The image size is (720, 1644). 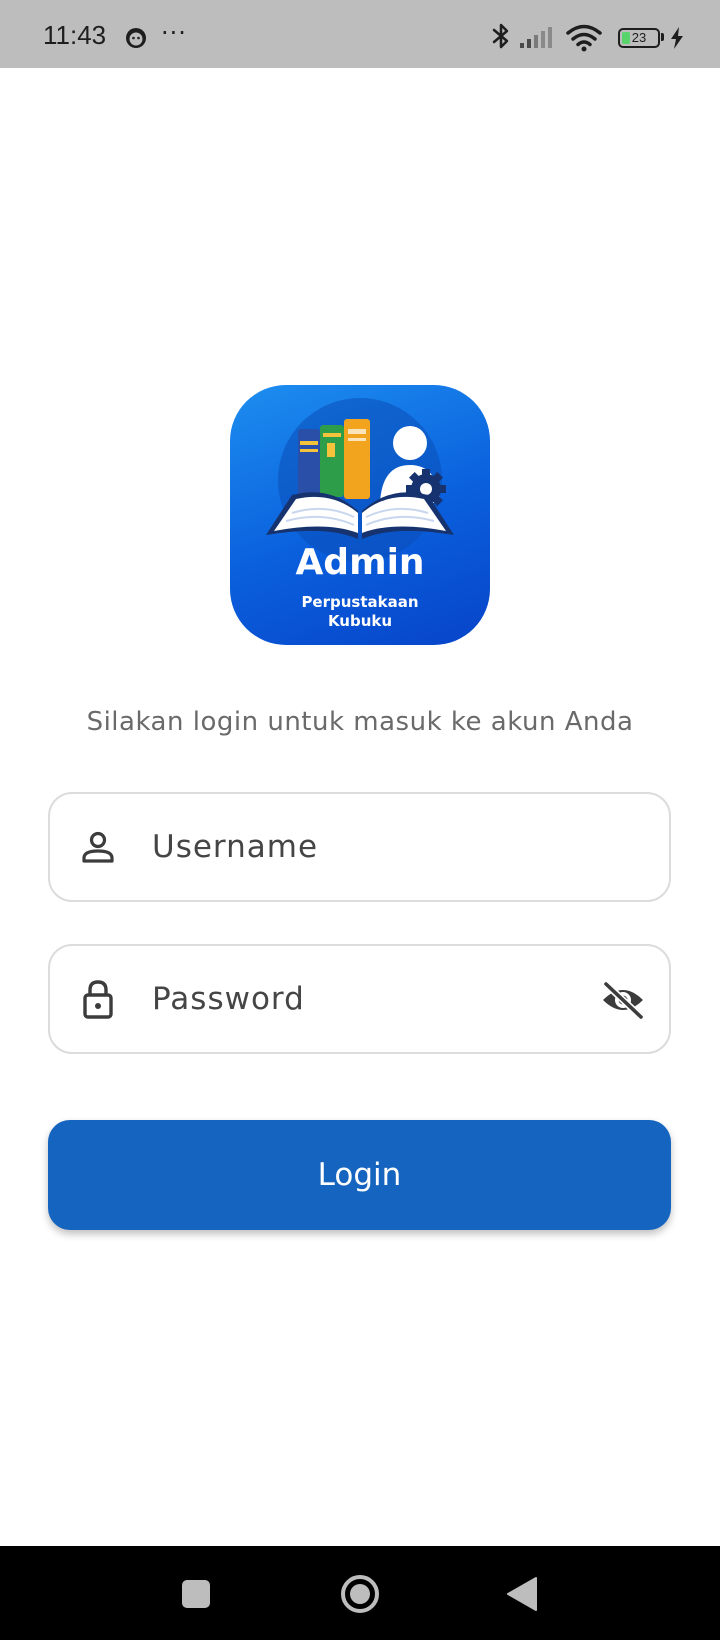 I want to click on password-input, so click(x=362, y=999).